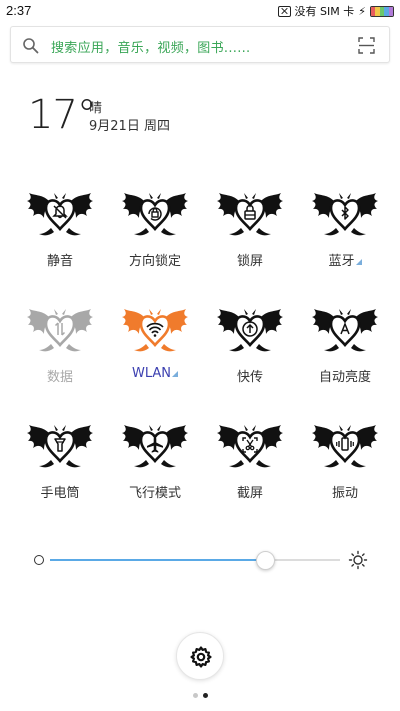 This screenshot has width=400, height=711. I want to click on scan-icon, so click(366, 45).